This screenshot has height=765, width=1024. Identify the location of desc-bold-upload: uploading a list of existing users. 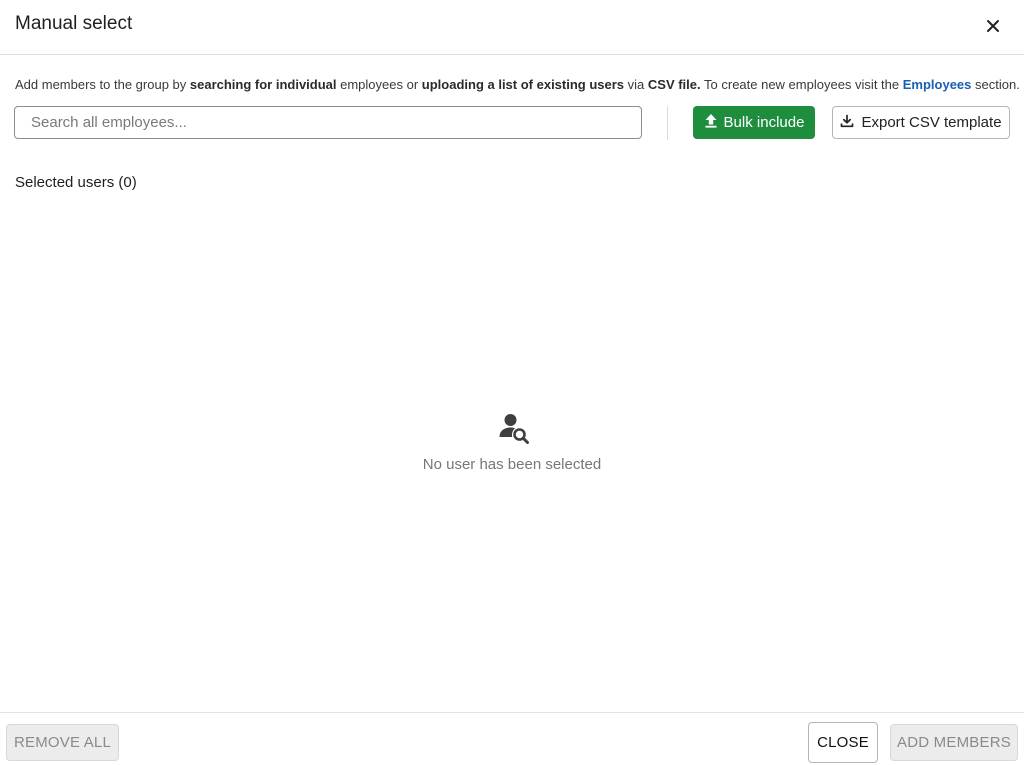
(523, 84).